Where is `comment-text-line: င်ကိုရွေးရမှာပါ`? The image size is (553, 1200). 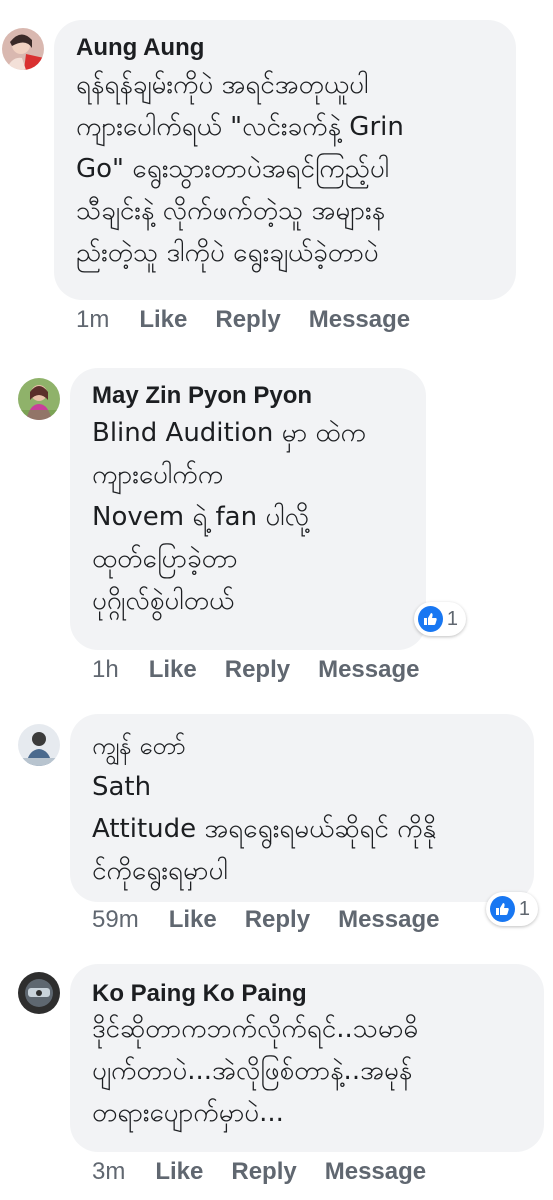
comment-text-line: င်ကိုရွေးရမှာပါ is located at coordinates (160, 871).